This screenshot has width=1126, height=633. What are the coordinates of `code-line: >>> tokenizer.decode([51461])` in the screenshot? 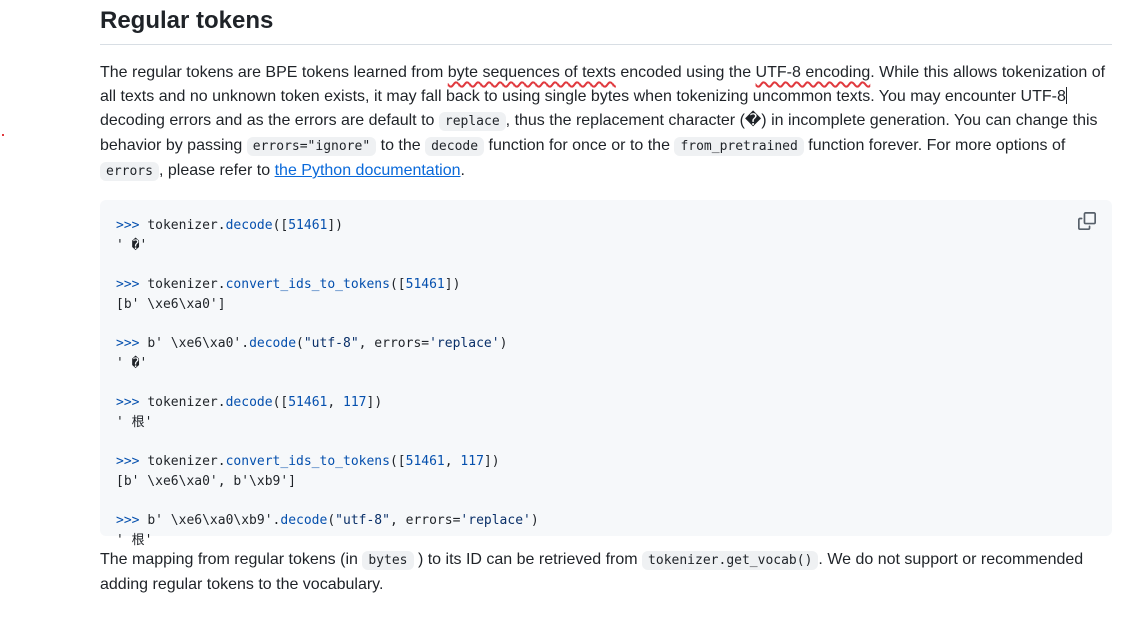 It's located at (230, 225).